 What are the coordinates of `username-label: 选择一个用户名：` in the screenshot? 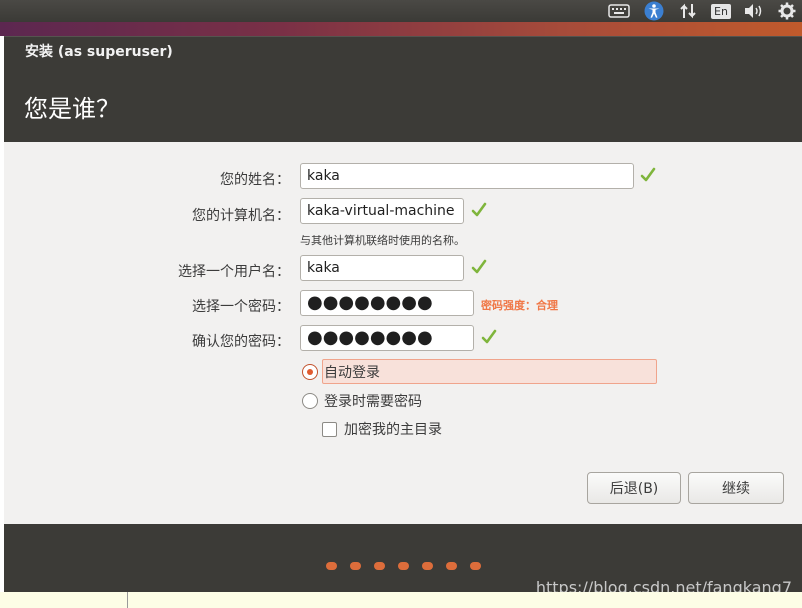 It's located at (234, 272).